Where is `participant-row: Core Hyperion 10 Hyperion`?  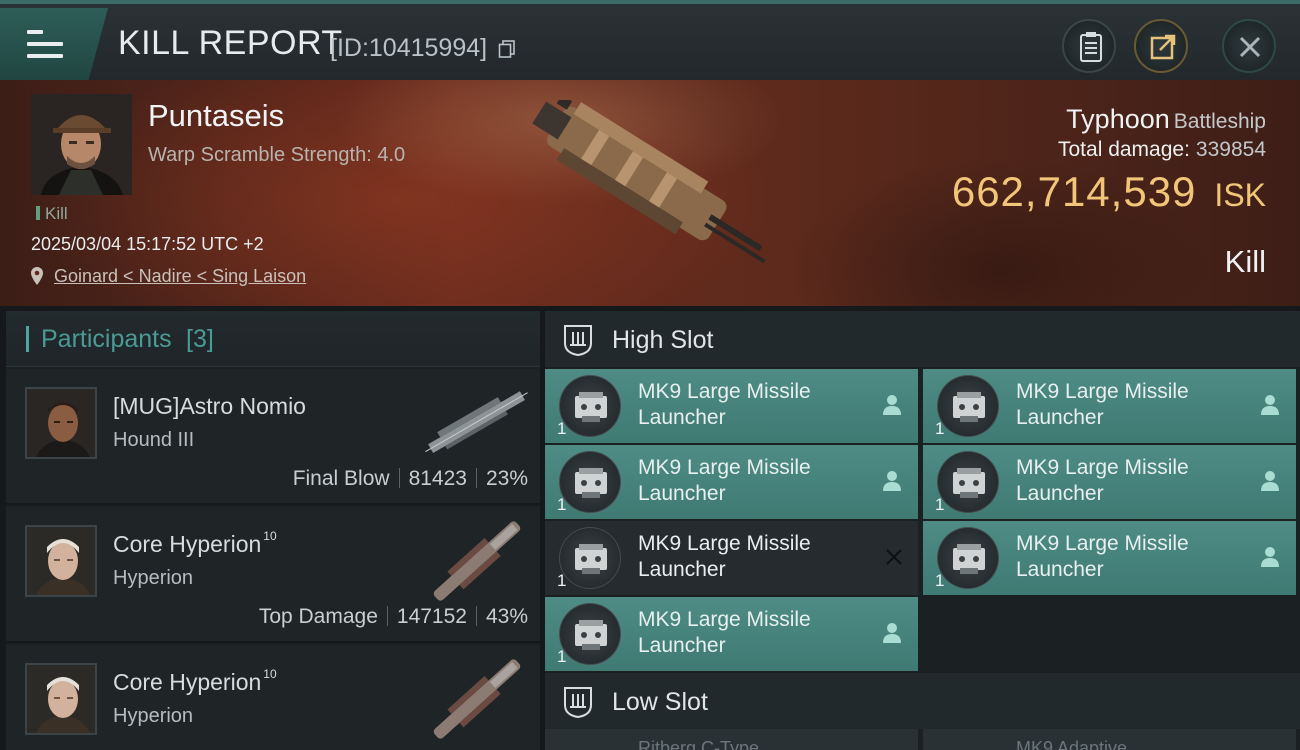 participant-row: Core Hyperion 10 Hyperion is located at coordinates (273, 697).